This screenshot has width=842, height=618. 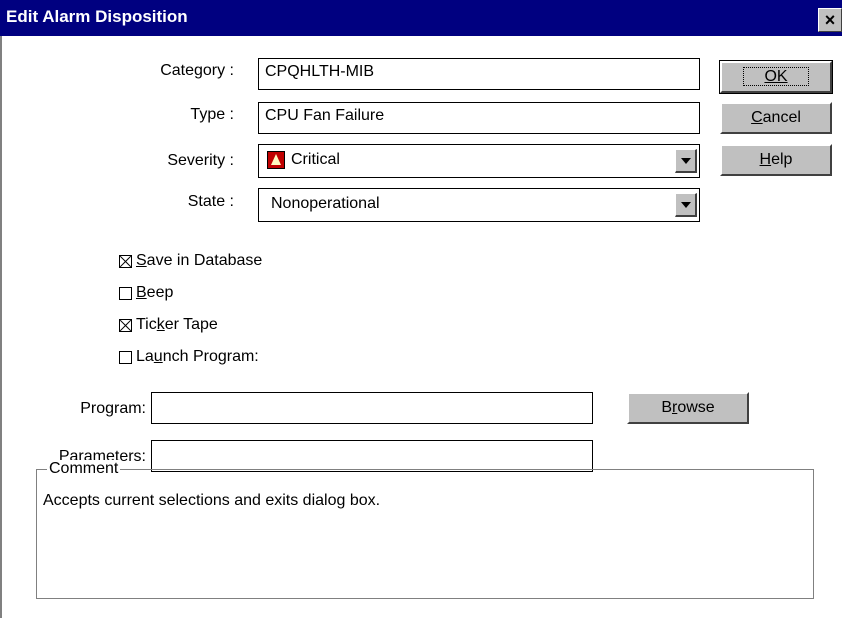 What do you see at coordinates (113, 408) in the screenshot?
I see `program-label: Program:` at bounding box center [113, 408].